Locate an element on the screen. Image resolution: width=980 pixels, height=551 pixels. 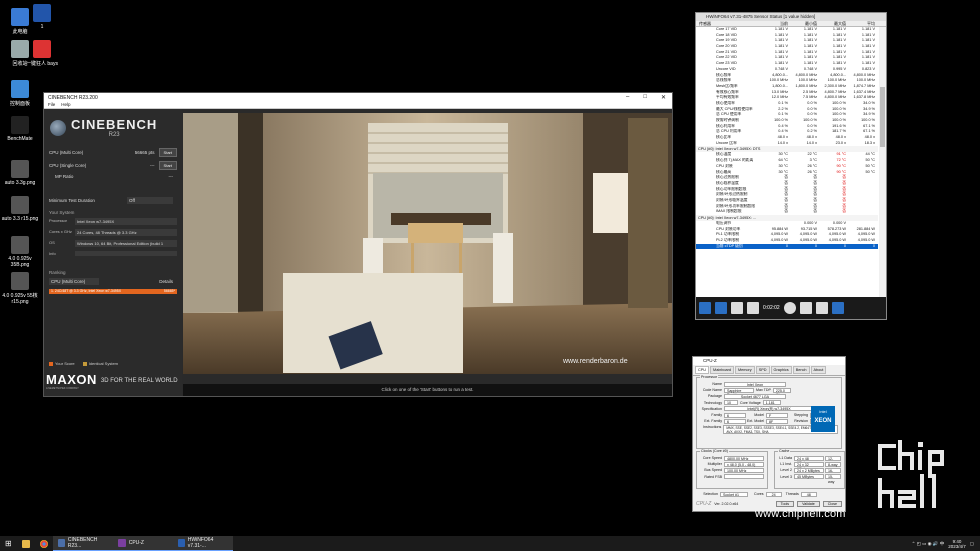
arrows-icon is located at coordinates (705, 308).